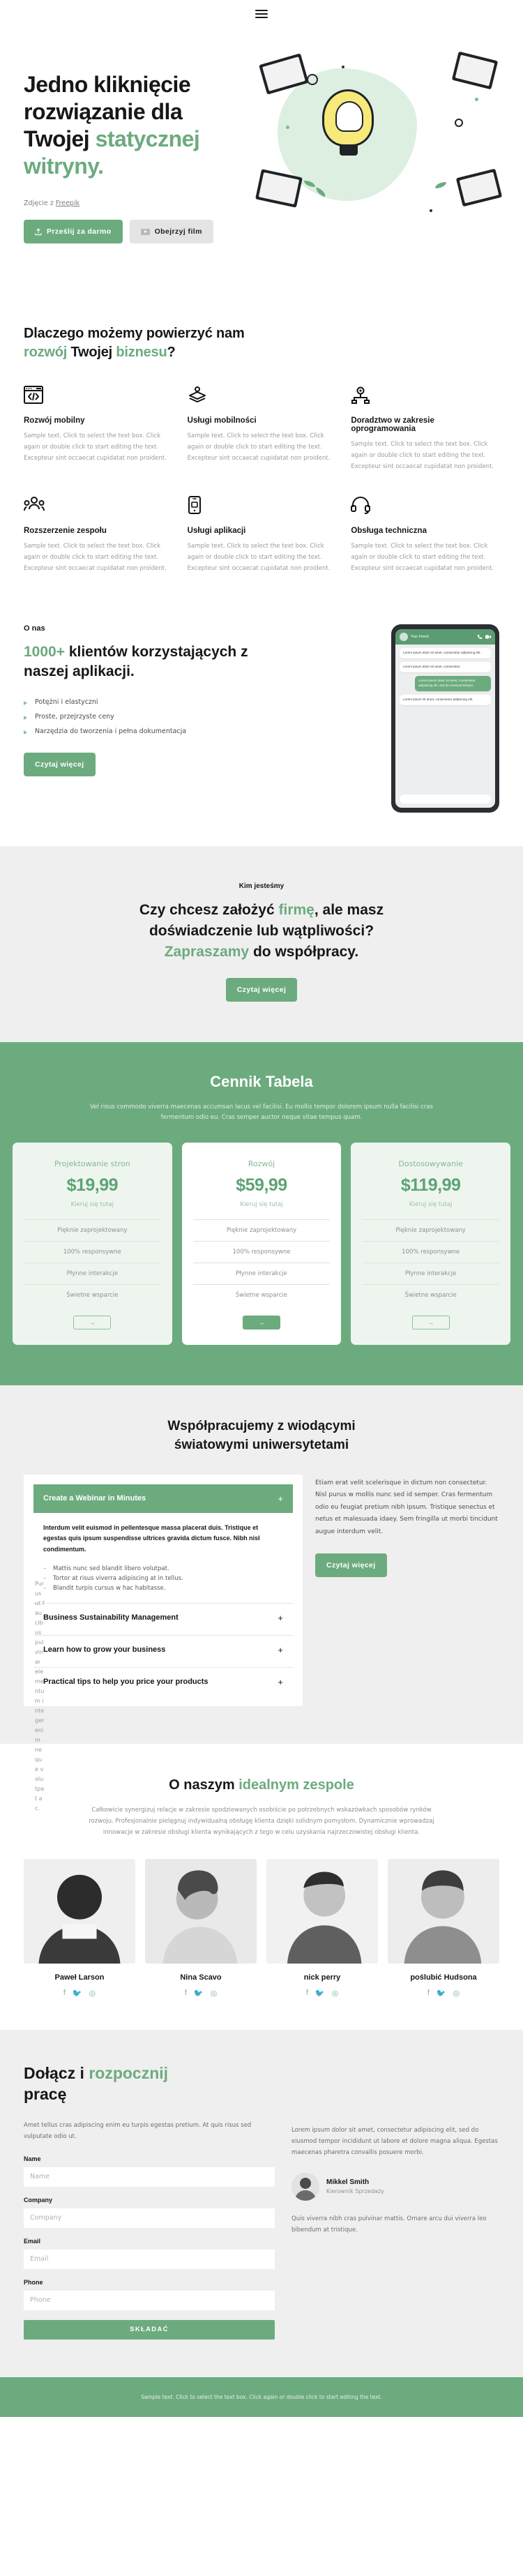 The width and height of the screenshot is (523, 2576). Describe the element at coordinates (139, 702) in the screenshot. I see `about-bullet: Potężni i elastyczni` at that location.